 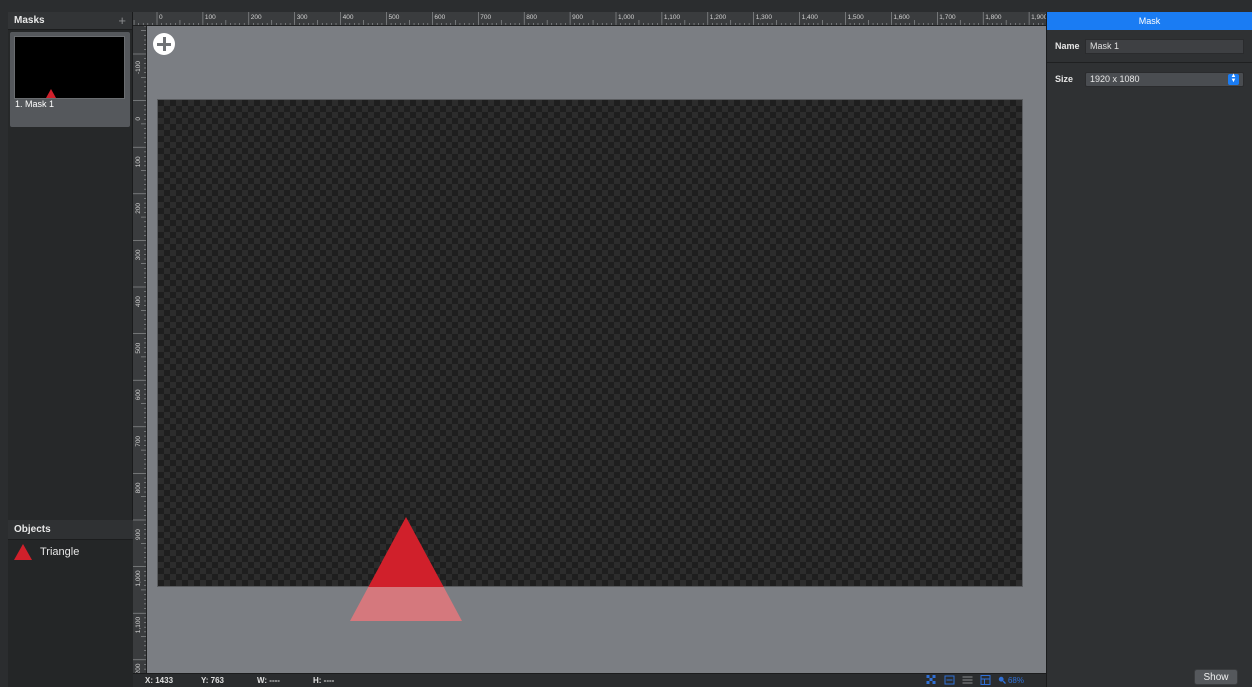 I want to click on list-icon, so click(x=967, y=680).